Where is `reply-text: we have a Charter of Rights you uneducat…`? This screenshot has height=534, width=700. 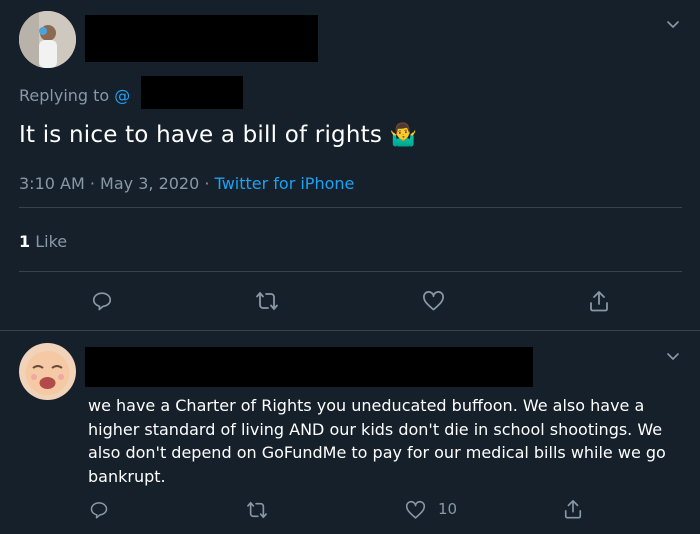 reply-text: we have a Charter of Rights you uneducat… is located at coordinates (377, 441).